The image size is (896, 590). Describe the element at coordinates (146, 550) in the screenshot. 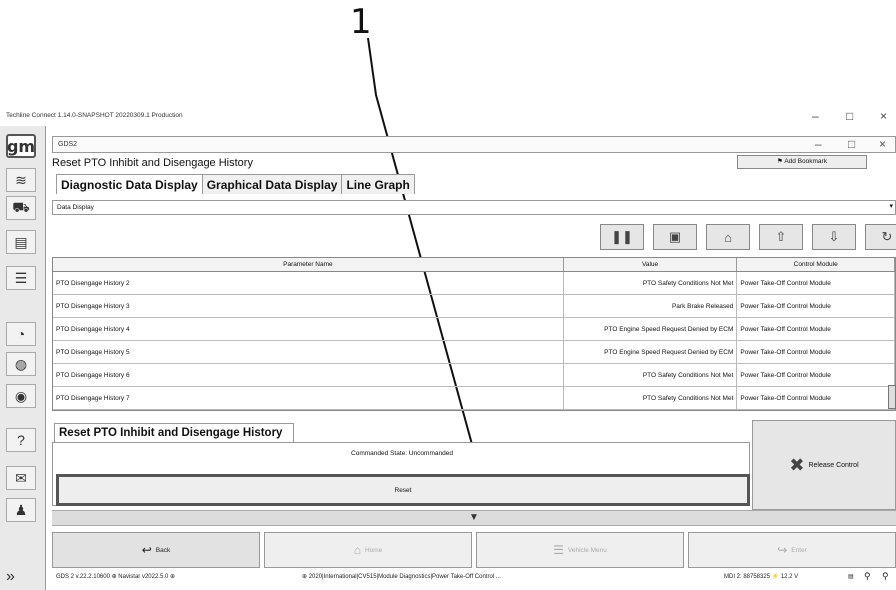

I see `back-arrow-icon: ↩` at that location.